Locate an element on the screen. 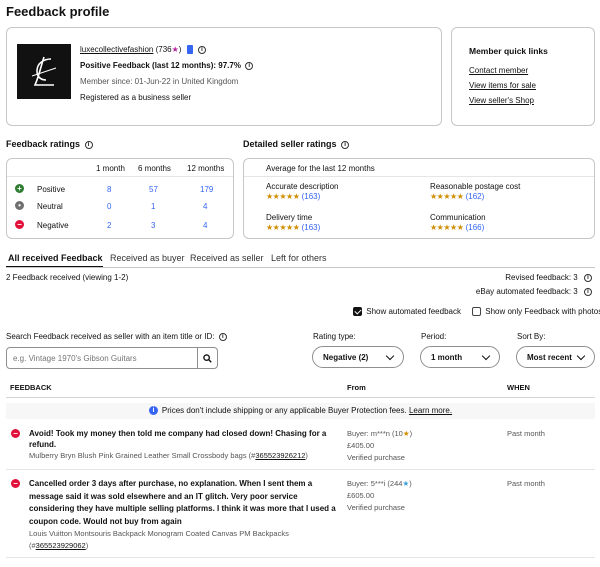 This screenshot has width=600, height=567. negative-feedback-icon: − is located at coordinates (15, 483).